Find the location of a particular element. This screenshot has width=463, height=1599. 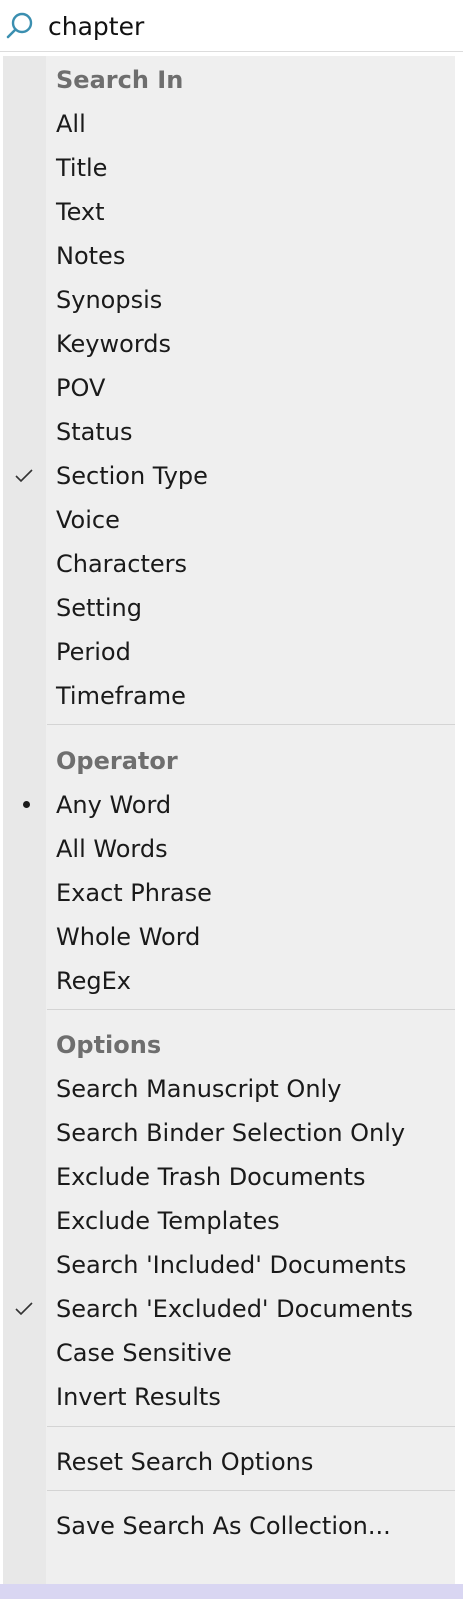

menu-item-status: Status is located at coordinates (229, 432).